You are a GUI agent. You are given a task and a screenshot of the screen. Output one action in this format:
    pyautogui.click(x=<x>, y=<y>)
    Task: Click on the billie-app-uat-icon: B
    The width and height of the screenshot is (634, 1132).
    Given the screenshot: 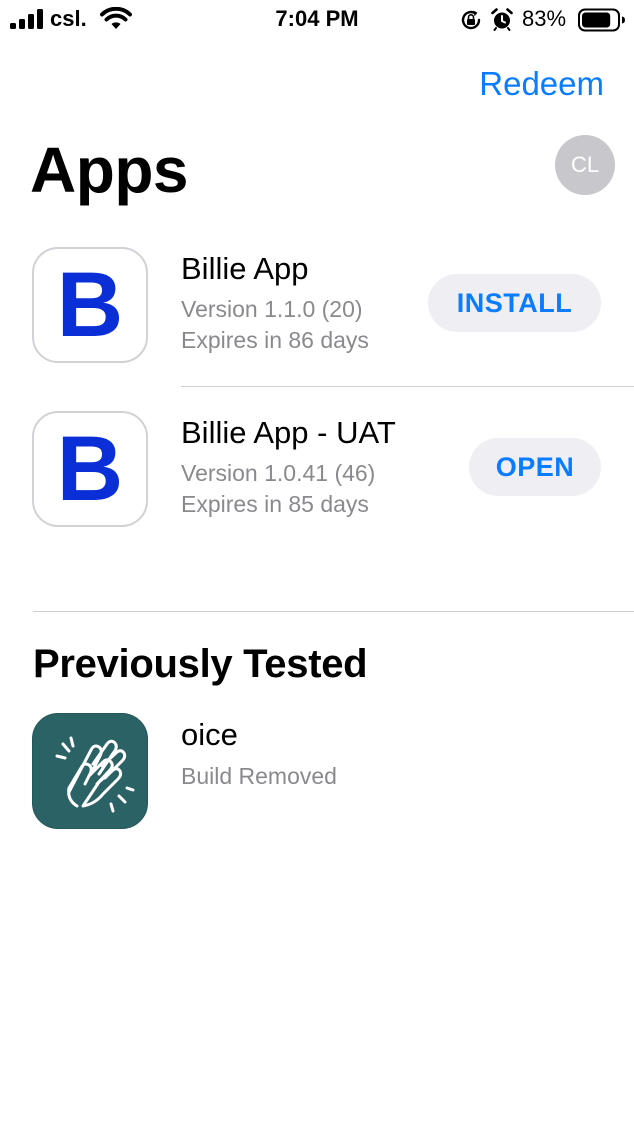 What is the action you would take?
    pyautogui.click(x=90, y=469)
    